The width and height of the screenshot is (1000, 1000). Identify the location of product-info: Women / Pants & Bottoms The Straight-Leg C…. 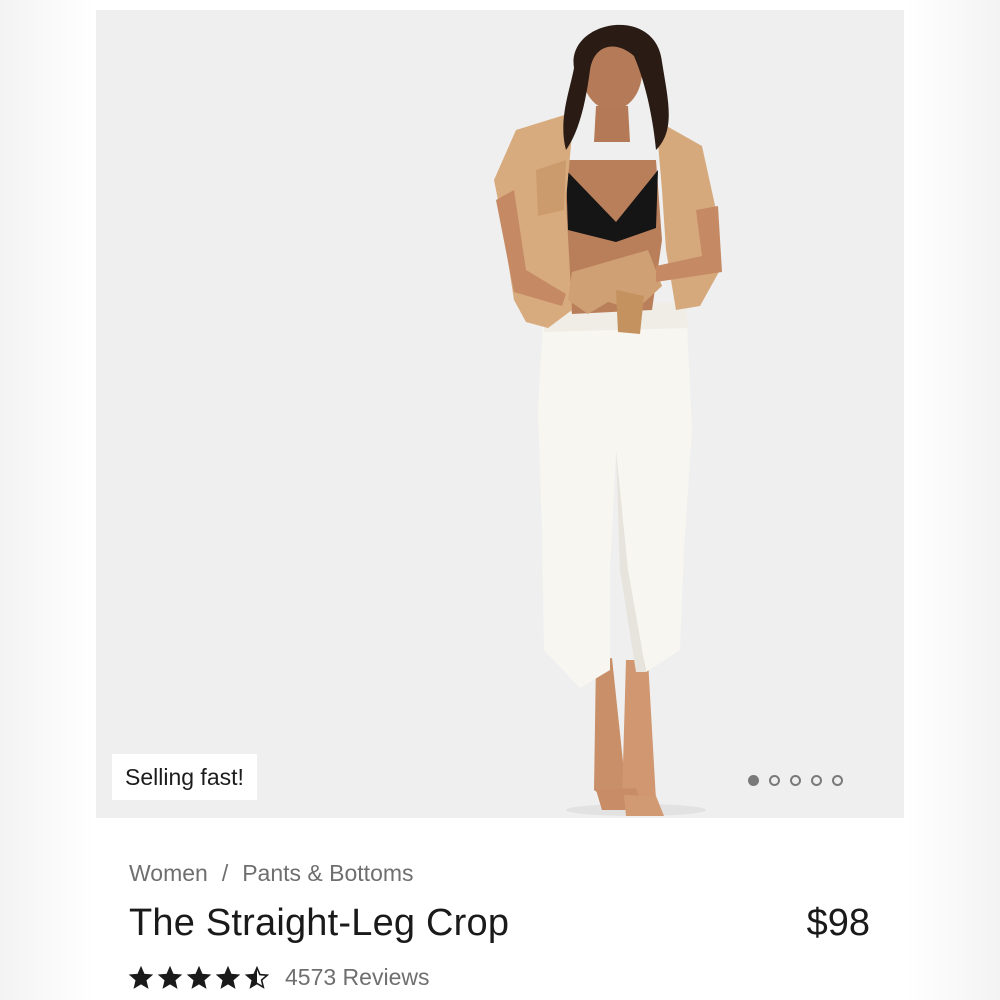
(500, 909).